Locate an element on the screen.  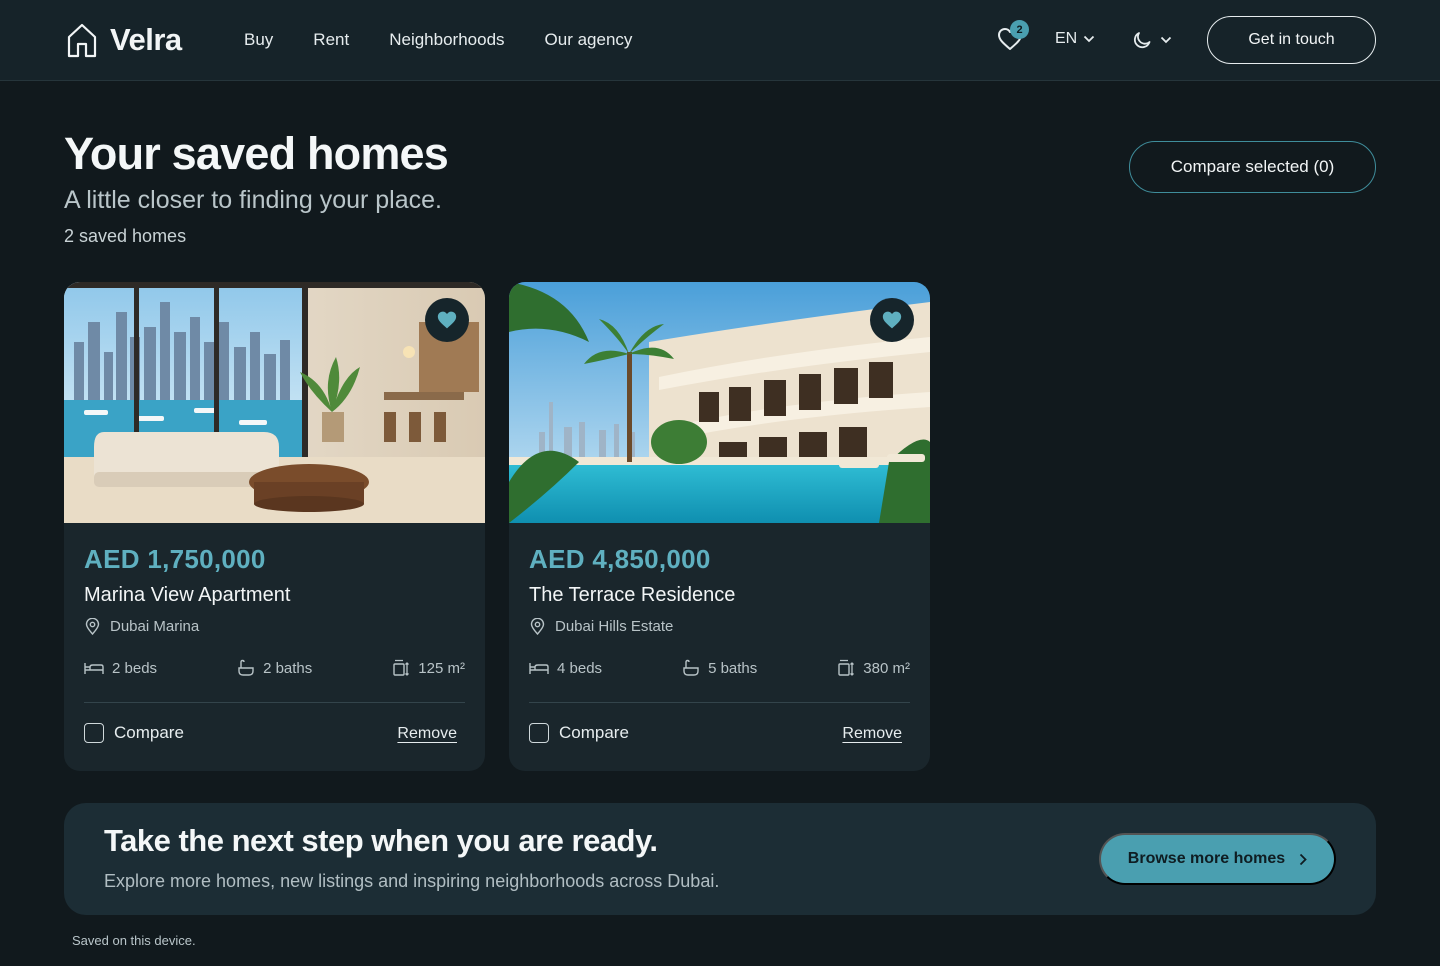
page-title: Your saved homes is located at coordinates (256, 153).